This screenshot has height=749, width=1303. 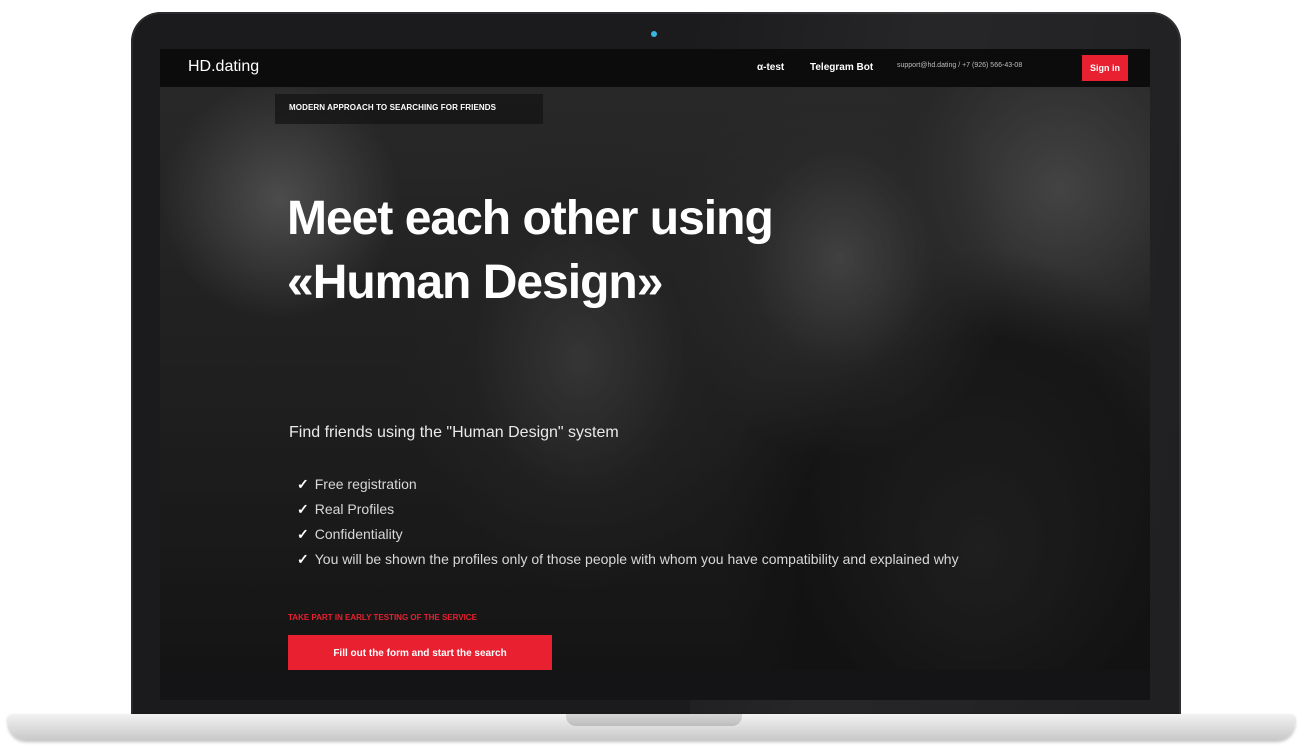 What do you see at coordinates (420, 652) in the screenshot?
I see `start-search-button: Fill out the form and start the search` at bounding box center [420, 652].